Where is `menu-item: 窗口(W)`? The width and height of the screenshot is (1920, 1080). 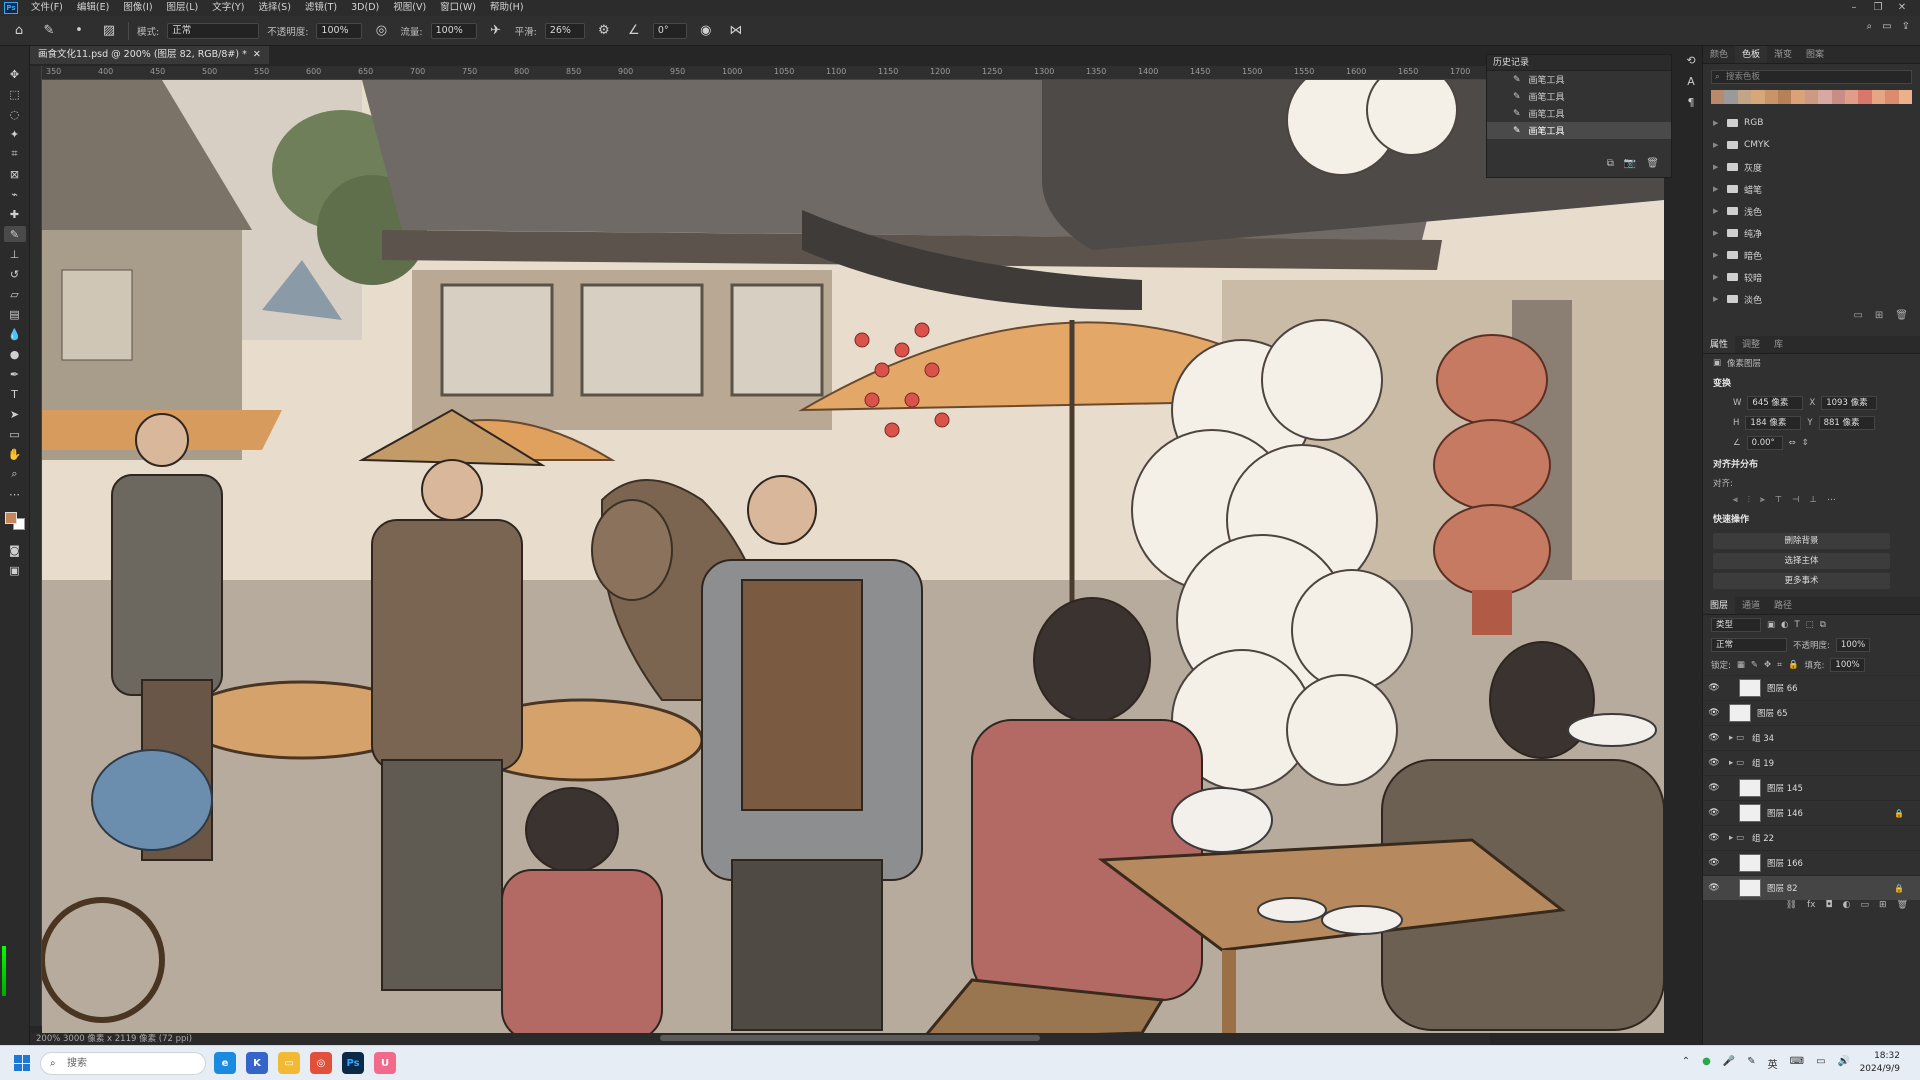 menu-item: 窗口(W) is located at coordinates (458, 8).